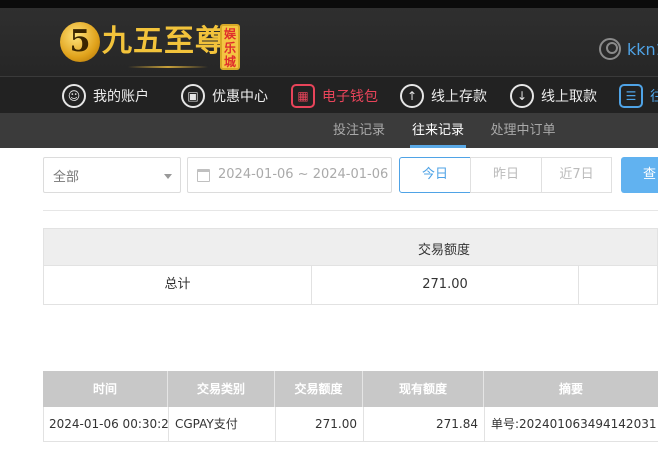 This screenshot has width=658, height=449. Describe the element at coordinates (177, 284) in the screenshot. I see `summary-total-label: 总计` at that location.